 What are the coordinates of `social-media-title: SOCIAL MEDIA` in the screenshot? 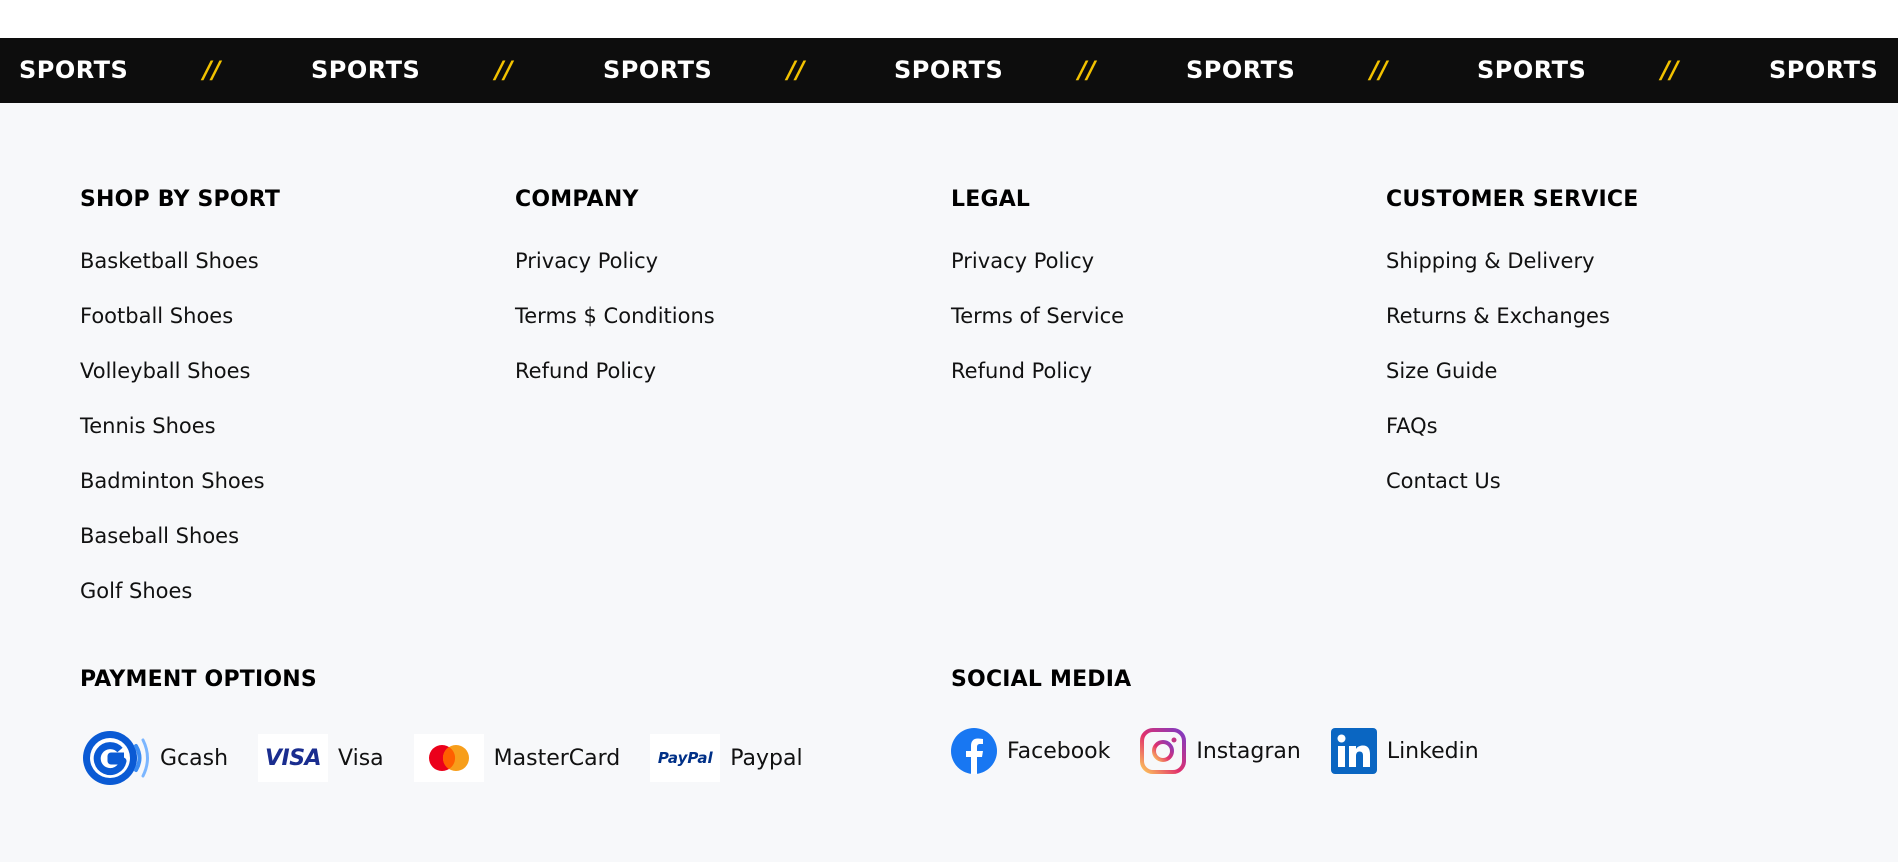 It's located at (1041, 679).